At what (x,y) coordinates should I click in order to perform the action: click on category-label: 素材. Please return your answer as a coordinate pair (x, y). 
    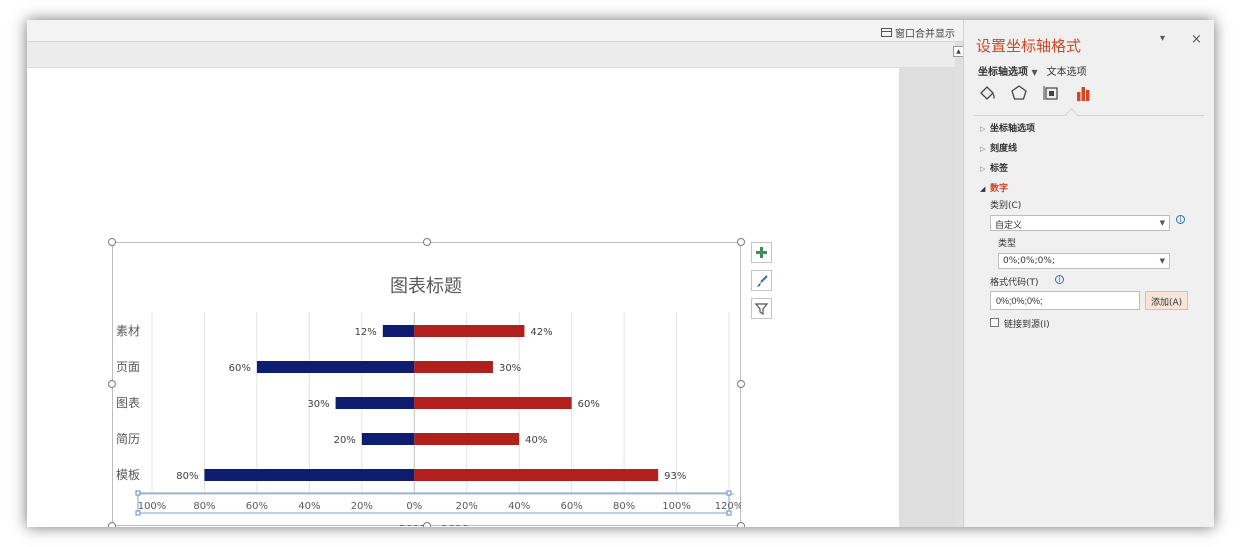
    Looking at the image, I should click on (128, 331).